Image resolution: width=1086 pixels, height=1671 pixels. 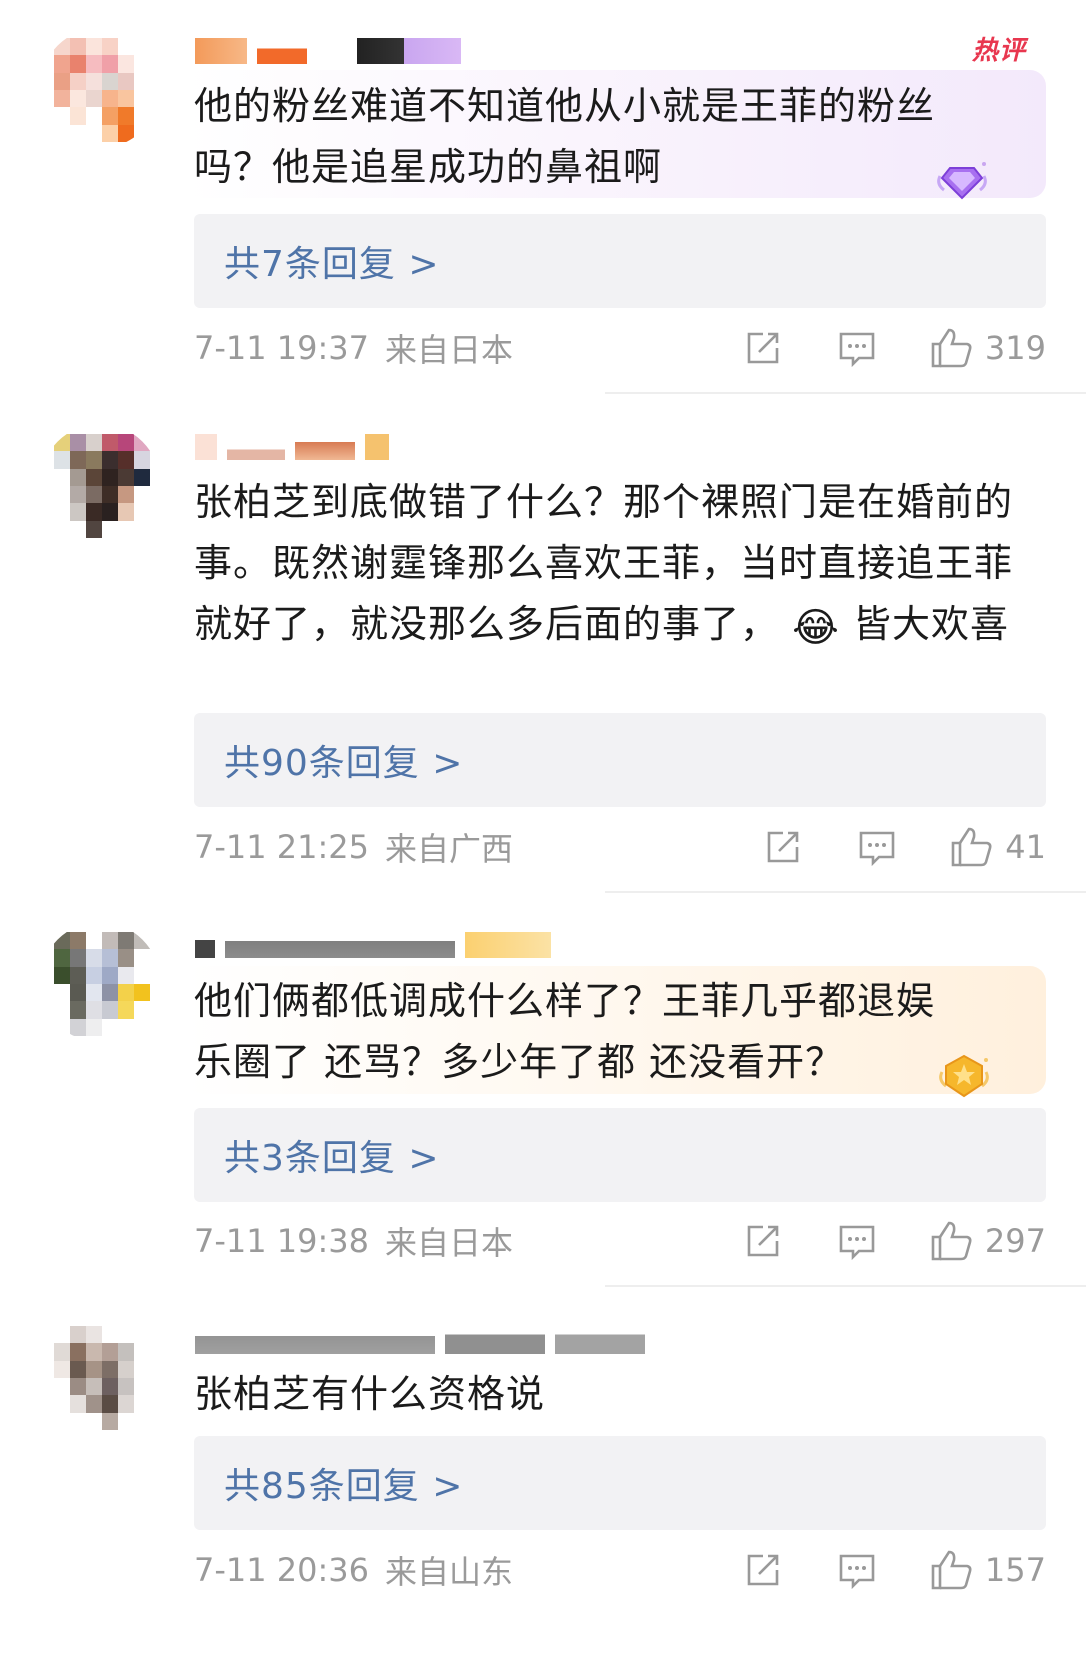 What do you see at coordinates (370, 1394) in the screenshot?
I see `comment-text: 张柏芝有什么资格说` at bounding box center [370, 1394].